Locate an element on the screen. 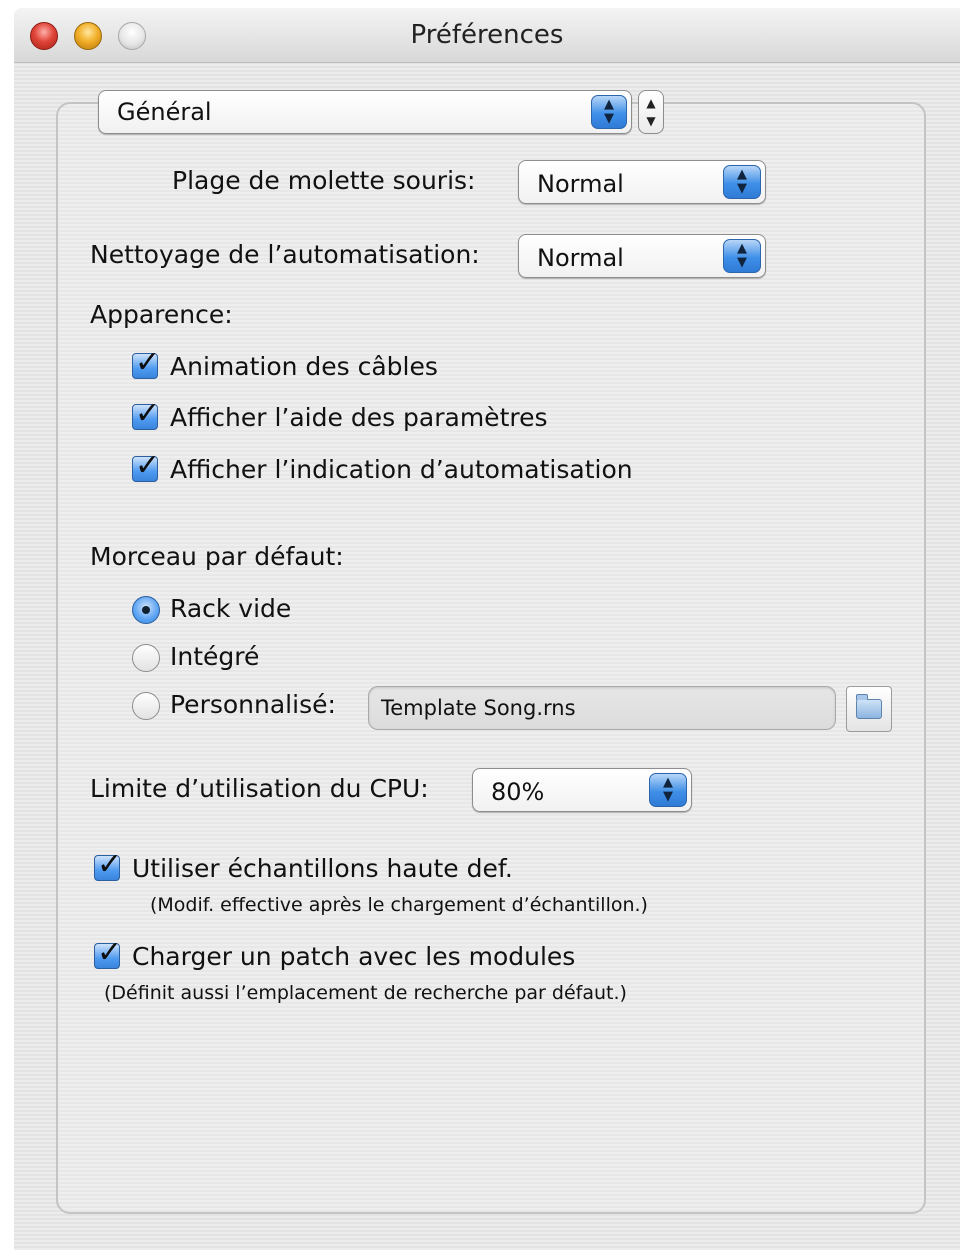 This screenshot has width=960, height=1250. browse-folder-button is located at coordinates (869, 709).